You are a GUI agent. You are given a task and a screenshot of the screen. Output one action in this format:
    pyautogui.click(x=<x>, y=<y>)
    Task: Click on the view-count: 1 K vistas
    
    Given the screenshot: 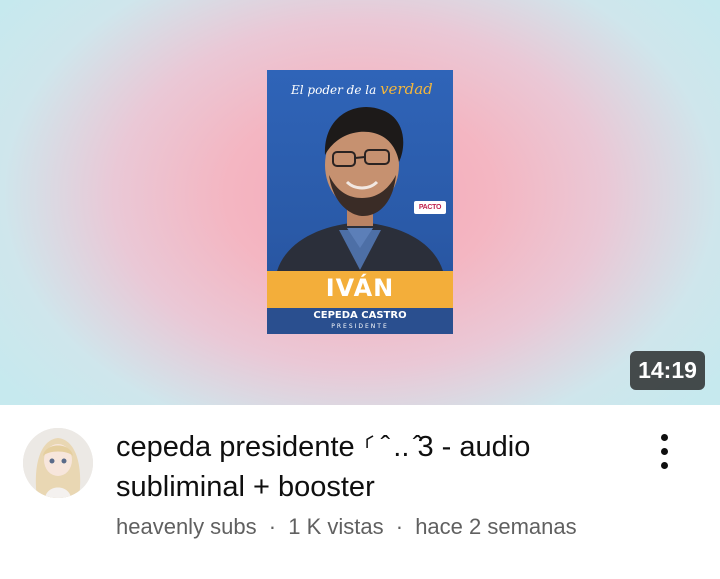 What is the action you would take?
    pyautogui.click(x=336, y=526)
    